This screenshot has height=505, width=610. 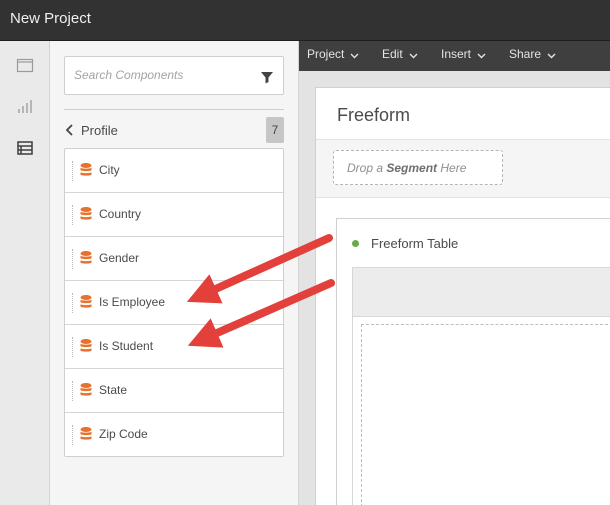 I want to click on breadcrumb-label: Profile, so click(x=99, y=130).